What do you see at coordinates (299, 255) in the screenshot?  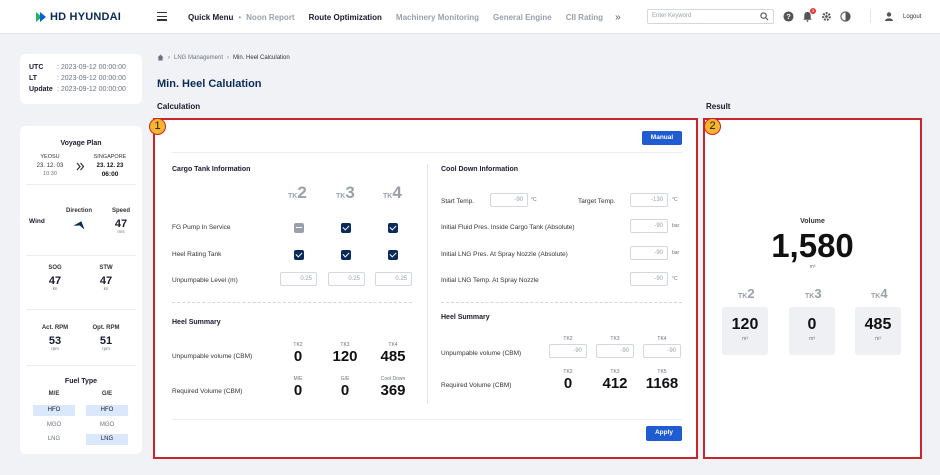 I see `heel-rating-tk2-checkbox` at bounding box center [299, 255].